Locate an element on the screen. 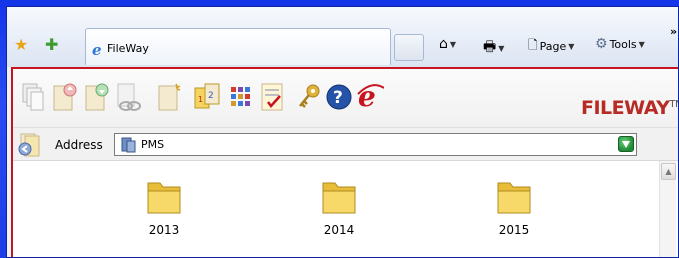 This screenshot has width=679, height=258. vertical-scrollbar: ▲ is located at coordinates (667, 209).